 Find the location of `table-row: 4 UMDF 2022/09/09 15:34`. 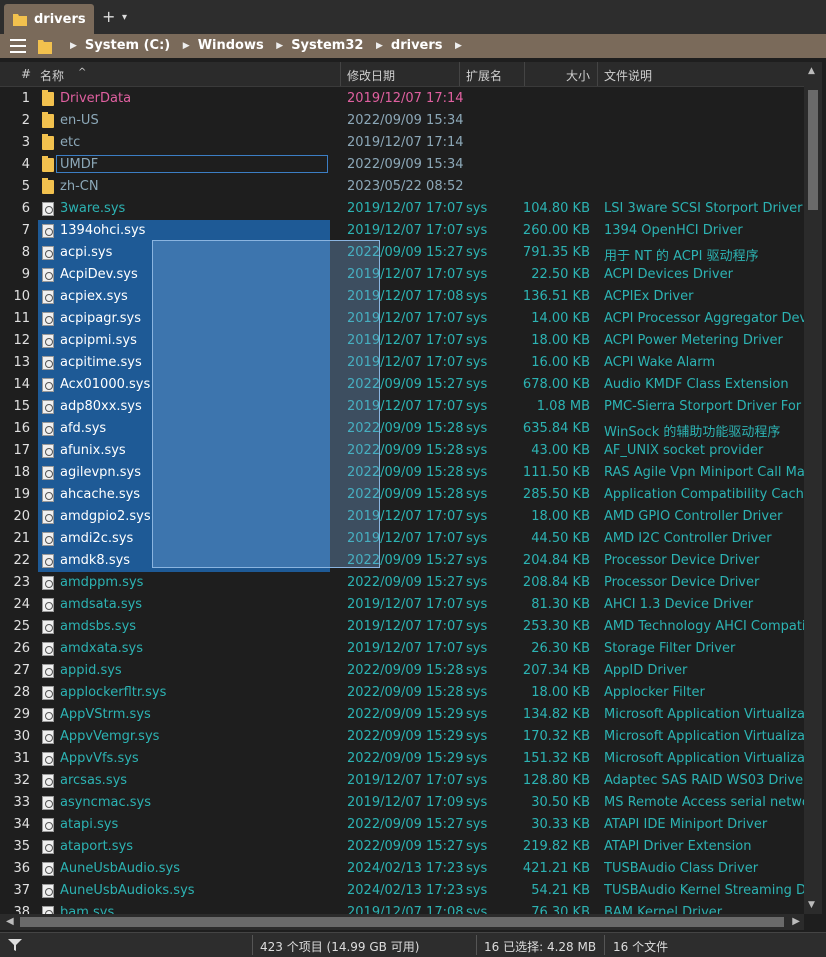

table-row: 4 UMDF 2022/09/09 15:34 is located at coordinates (402, 165).